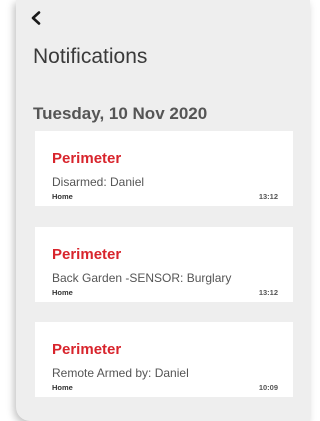 This screenshot has width=320, height=421. What do you see at coordinates (98, 182) in the screenshot?
I see `notification-message: Disarmed: Daniel` at bounding box center [98, 182].